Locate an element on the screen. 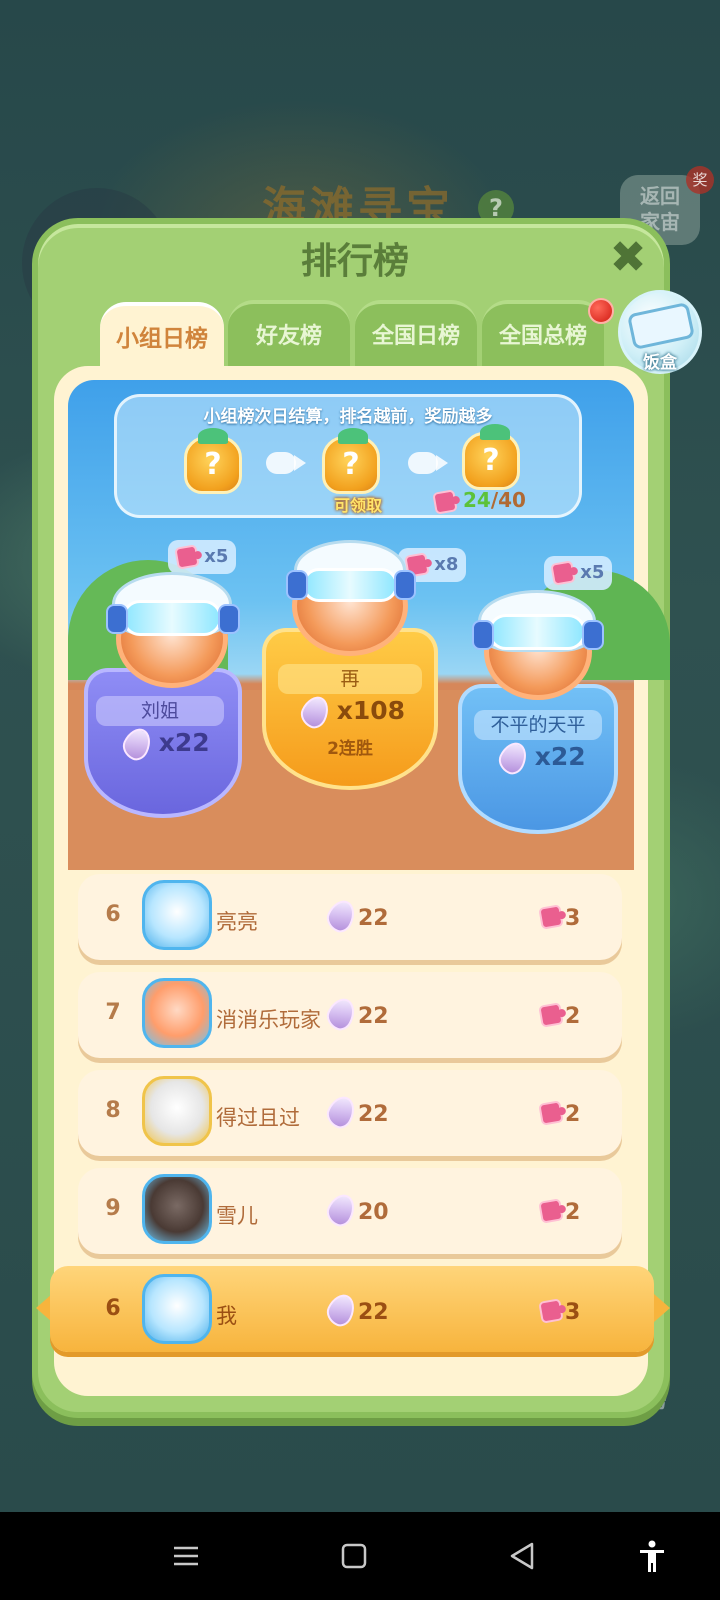 The width and height of the screenshot is (720, 1600). podium-score-value: x108 is located at coordinates (371, 710).